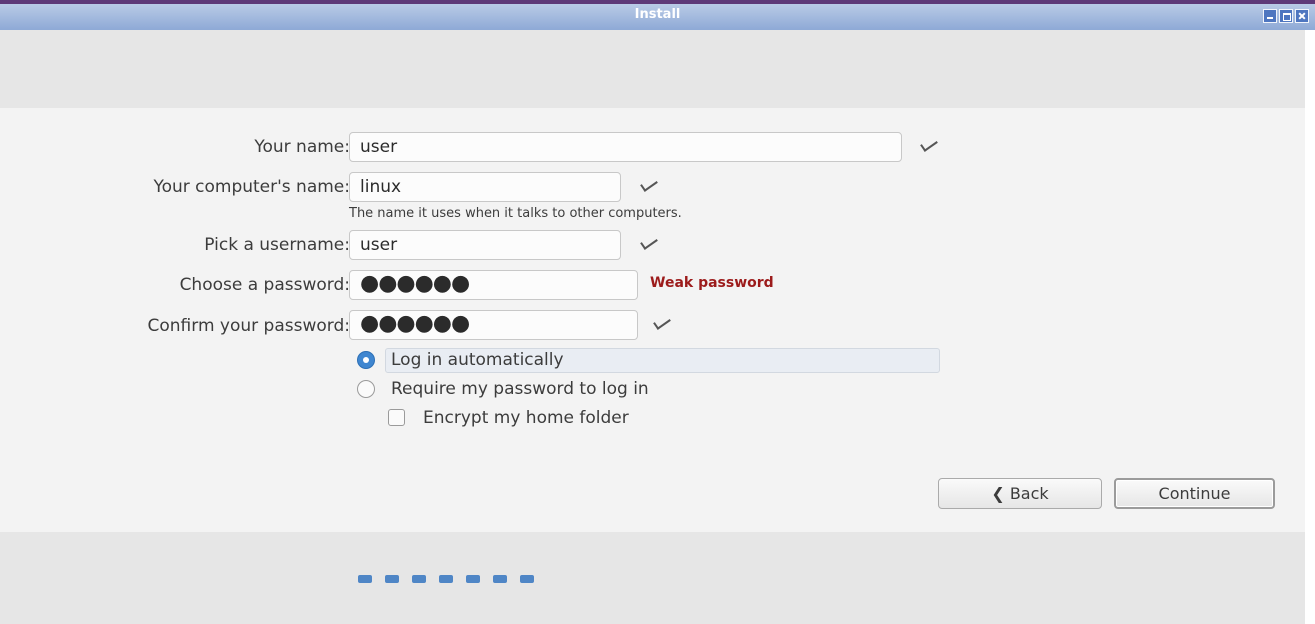  What do you see at coordinates (493, 325) in the screenshot?
I see `confirm-password-input` at bounding box center [493, 325].